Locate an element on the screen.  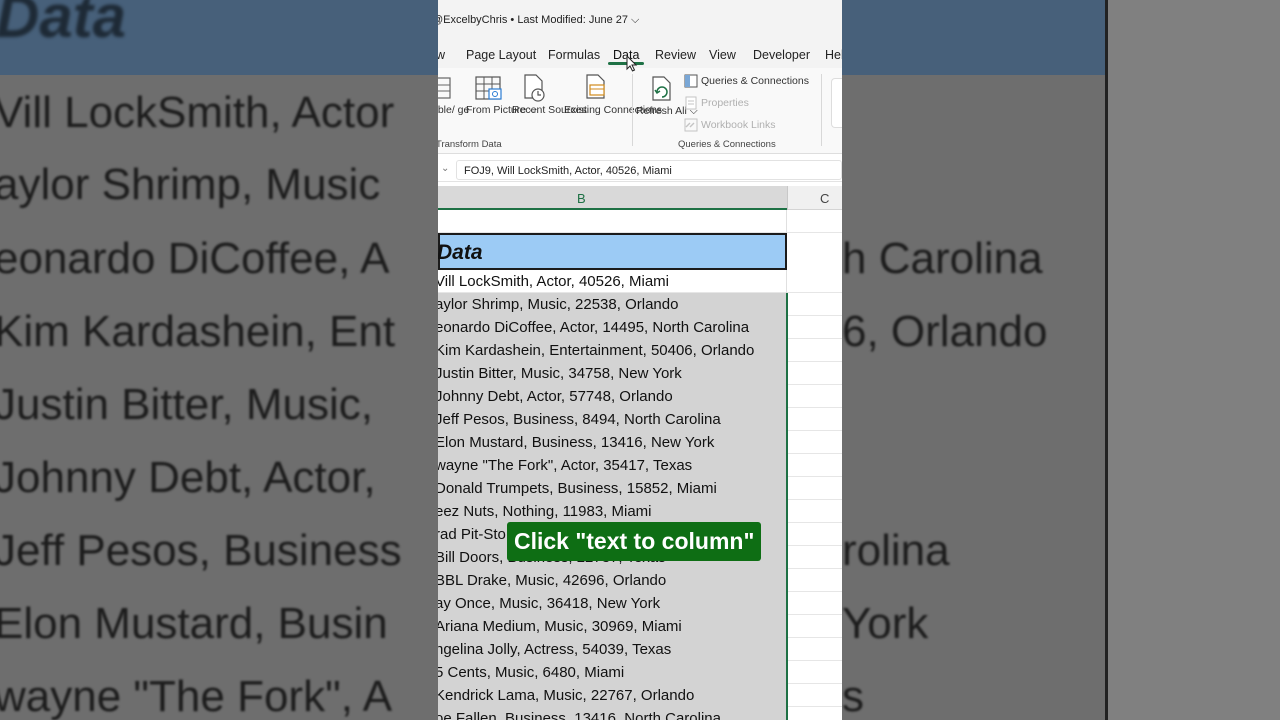
column-header-b: B is located at coordinates (612, 198).